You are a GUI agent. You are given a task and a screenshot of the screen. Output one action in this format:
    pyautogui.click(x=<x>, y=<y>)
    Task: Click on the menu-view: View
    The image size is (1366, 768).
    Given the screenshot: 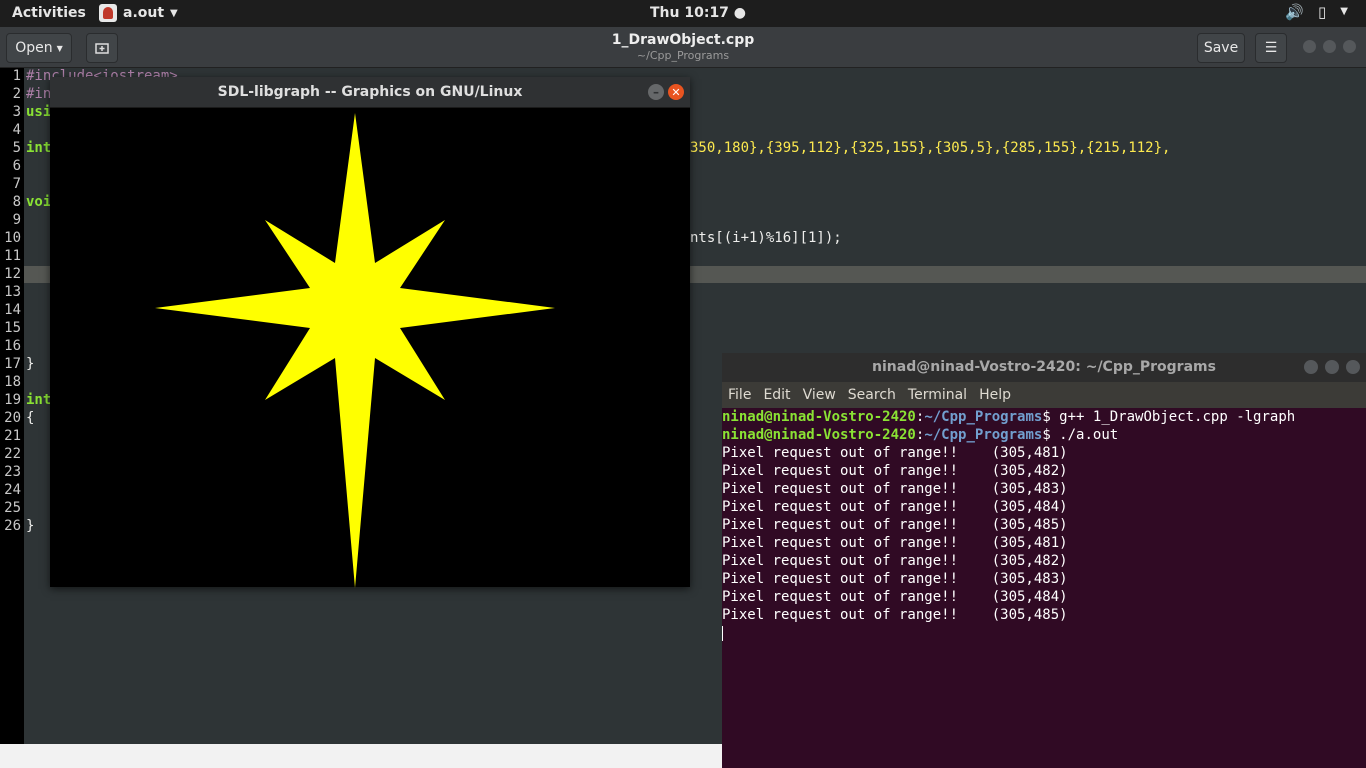 What is the action you would take?
    pyautogui.click(x=819, y=395)
    